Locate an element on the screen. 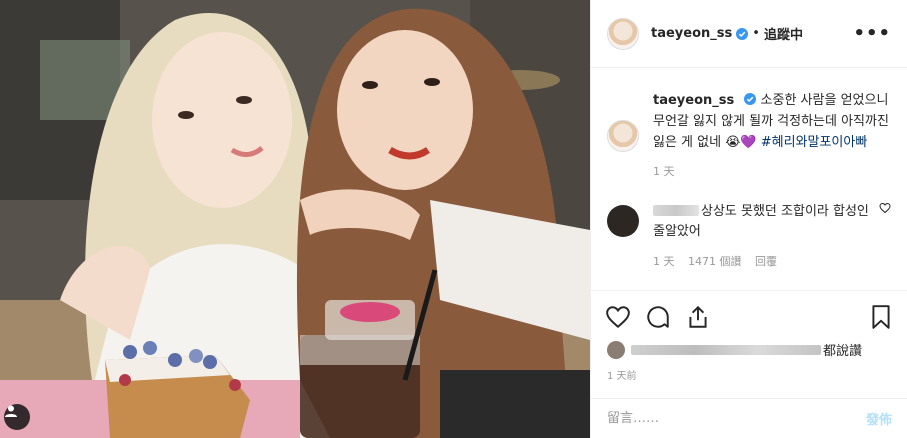  post-comment-button: 發佈 is located at coordinates (879, 418).